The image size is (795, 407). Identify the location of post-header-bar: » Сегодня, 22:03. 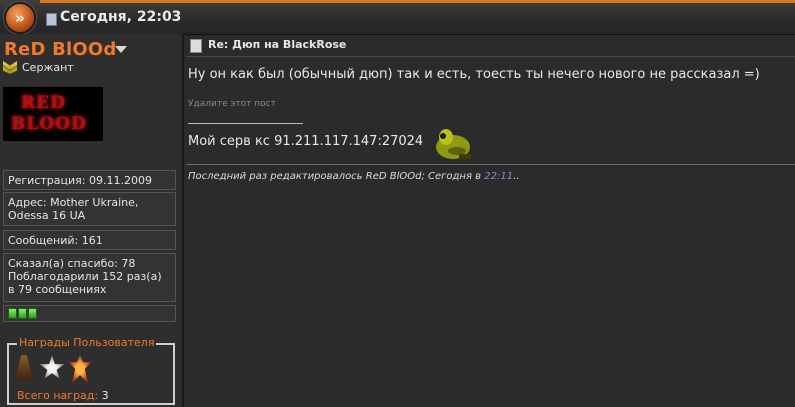
(397, 17).